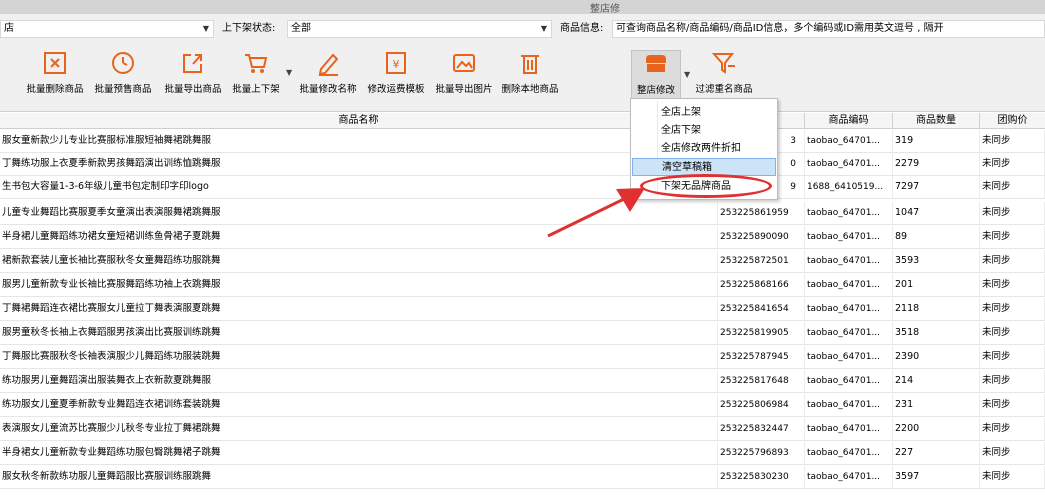 This screenshot has height=502, width=1045. Describe the element at coordinates (464, 63) in the screenshot. I see `export-image-icon` at that location.